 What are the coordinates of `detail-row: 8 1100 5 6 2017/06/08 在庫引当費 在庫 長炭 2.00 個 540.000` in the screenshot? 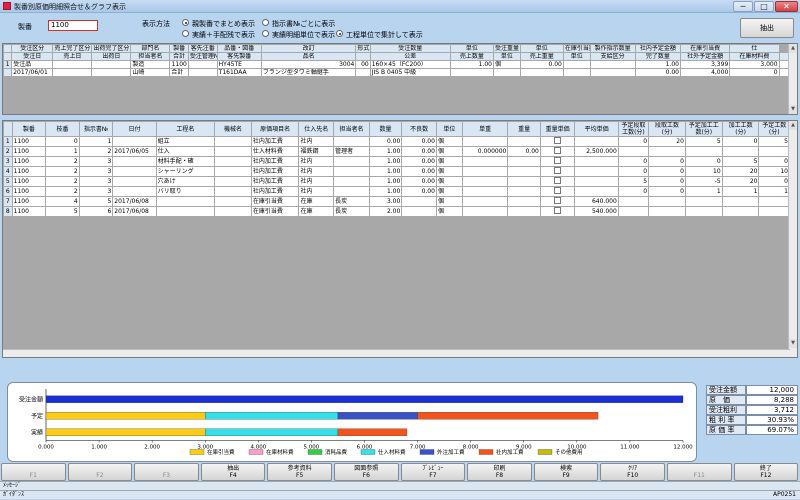 It's located at (396, 211).